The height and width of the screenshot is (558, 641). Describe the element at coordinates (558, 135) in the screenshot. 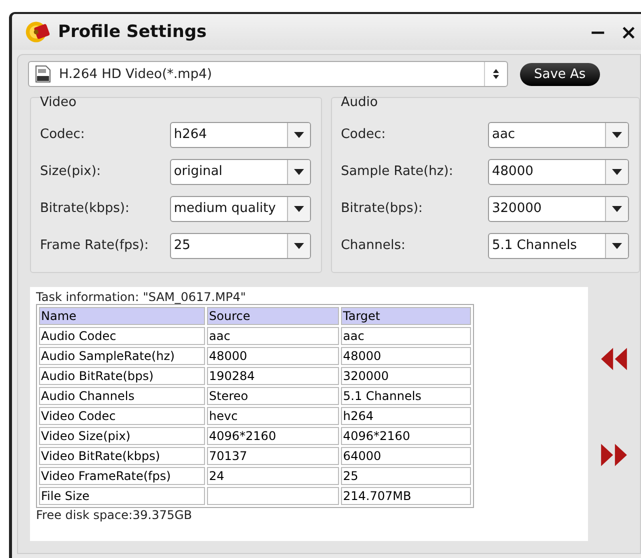

I see `dropdown: aac` at that location.